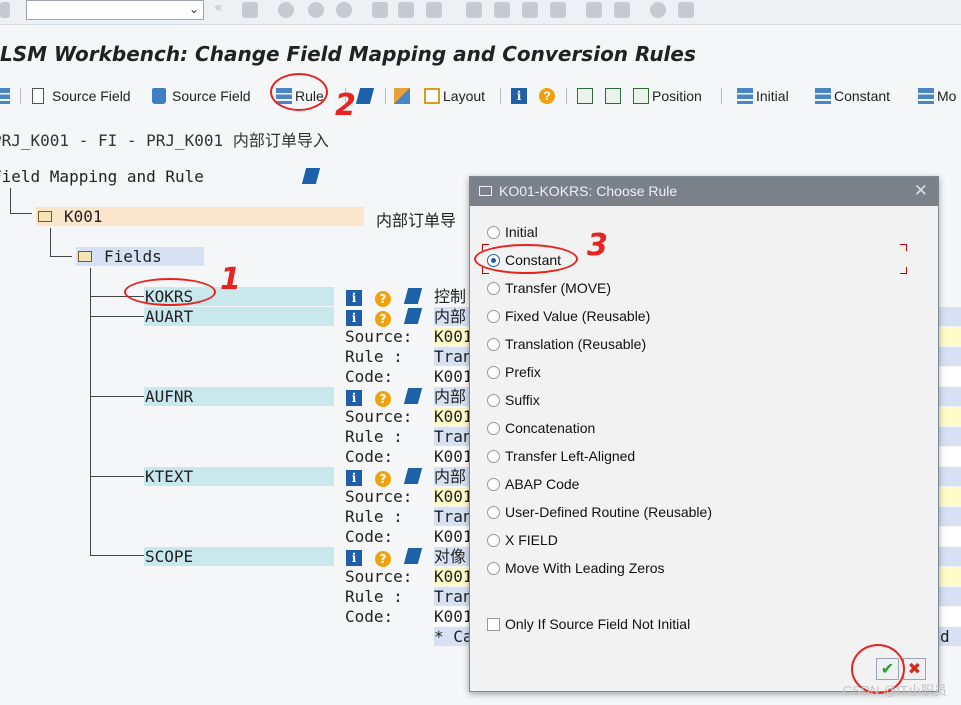  Describe the element at coordinates (454, 96) in the screenshot. I see `layout-button: Layout` at that location.